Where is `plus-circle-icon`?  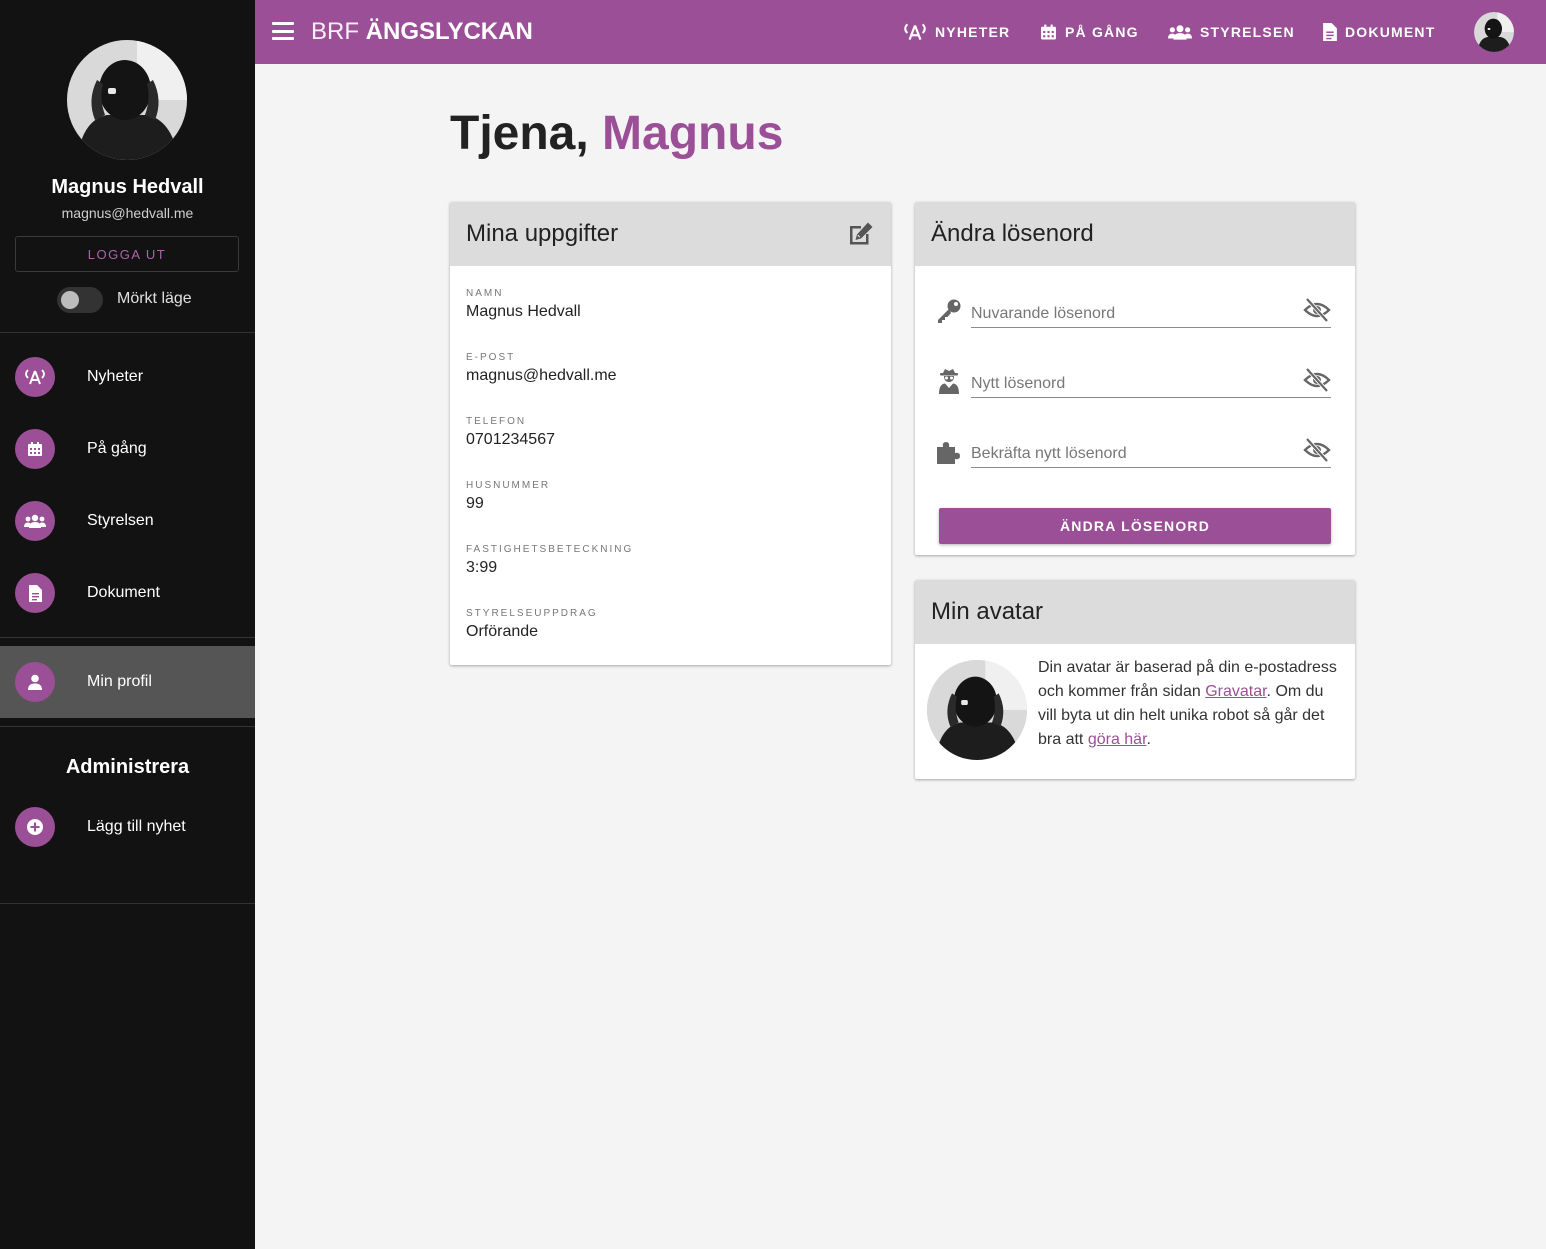 plus-circle-icon is located at coordinates (35, 827).